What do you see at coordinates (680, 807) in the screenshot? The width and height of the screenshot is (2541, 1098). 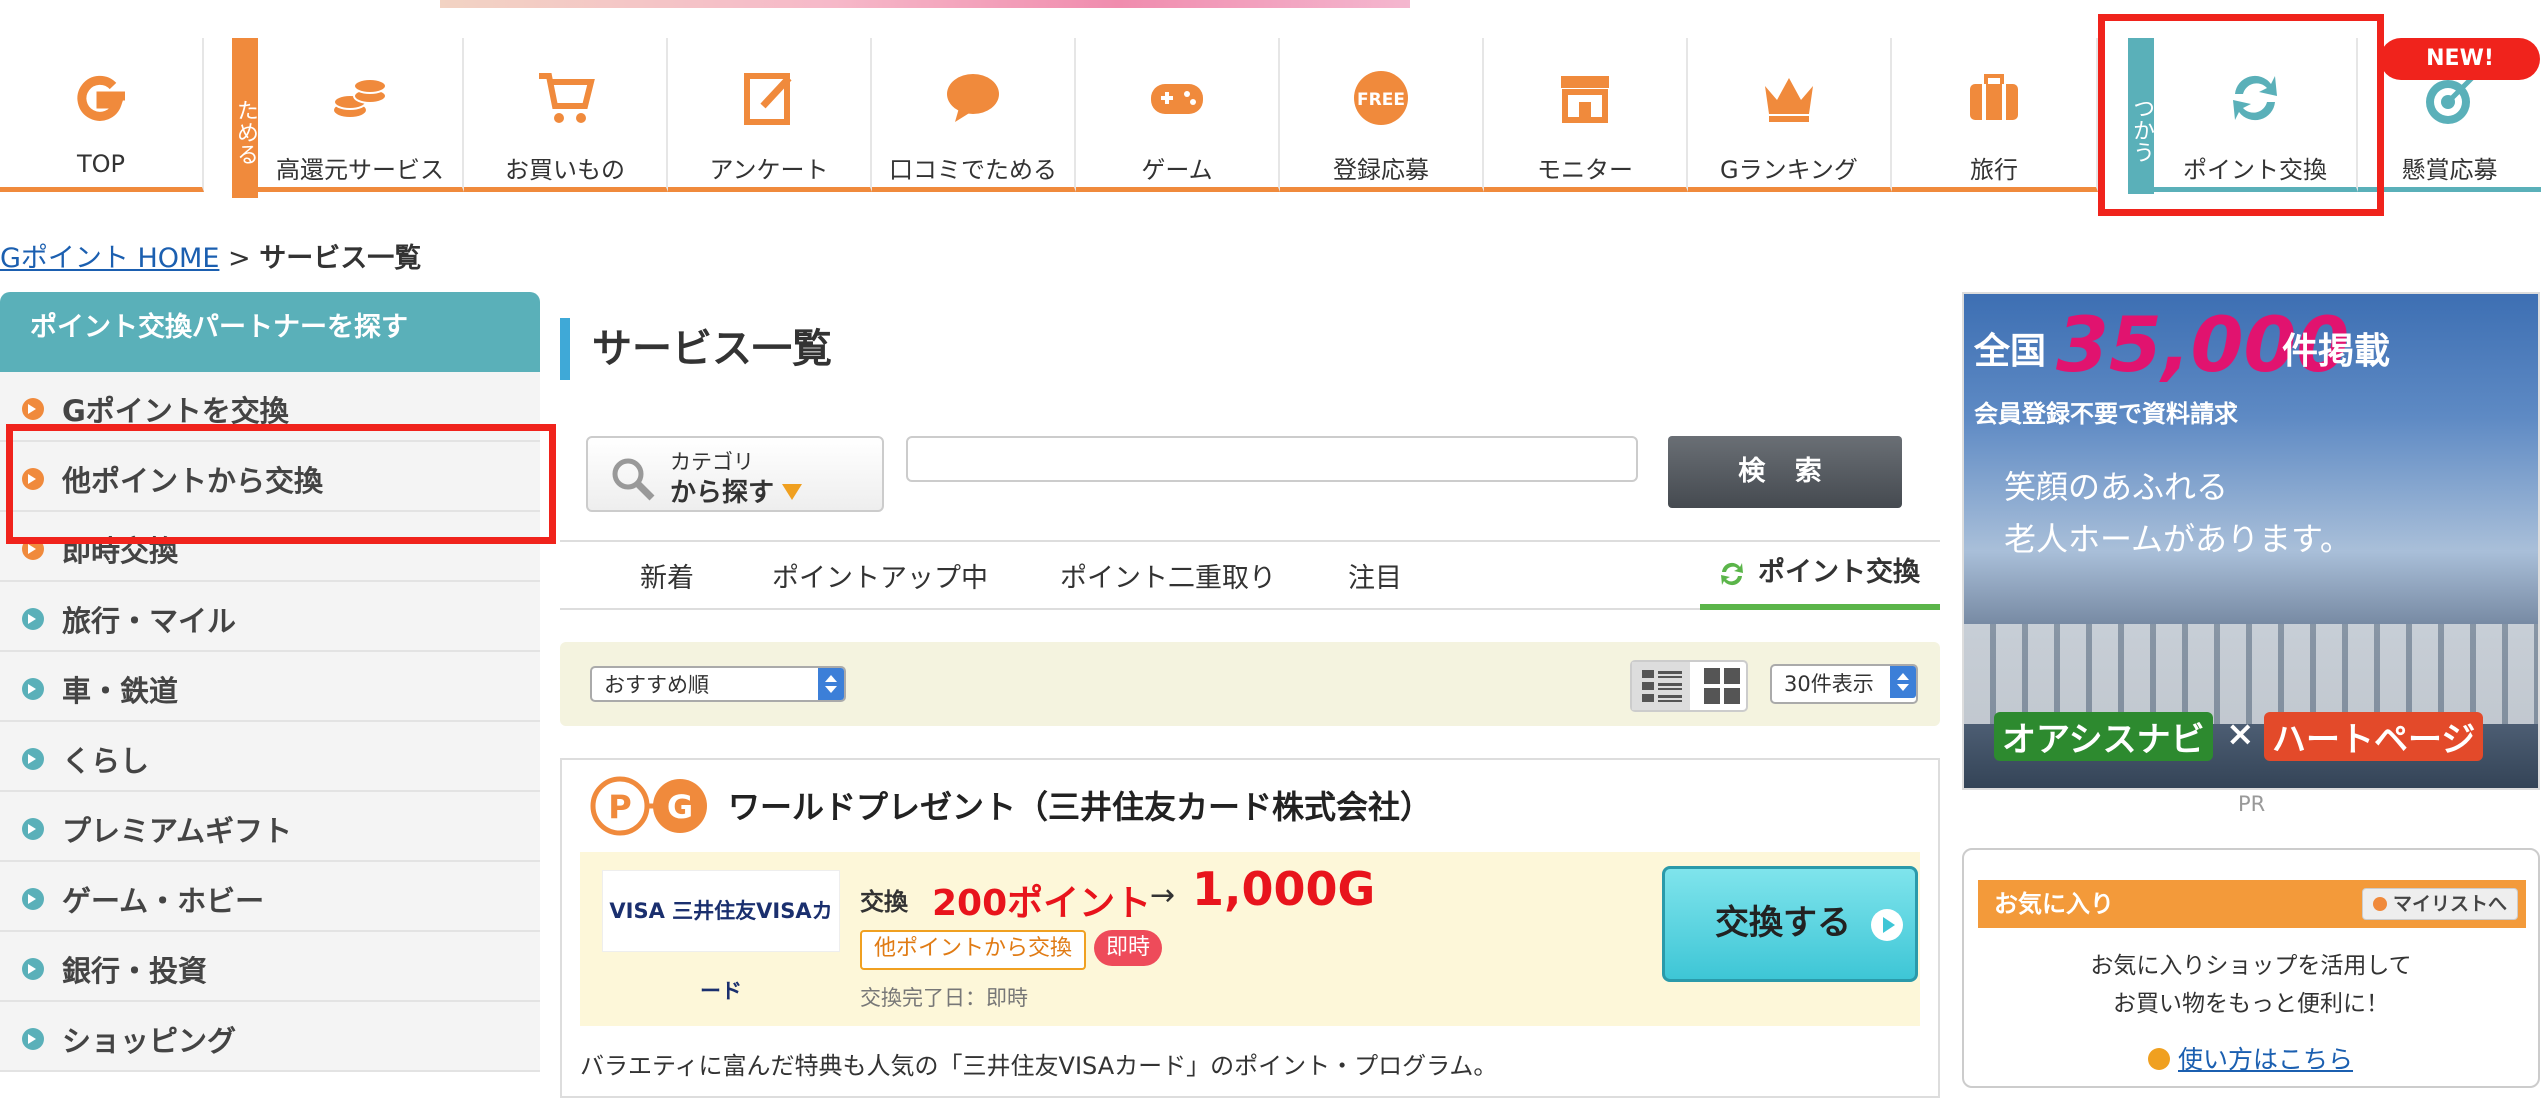 I see `svg-text: G` at bounding box center [680, 807].